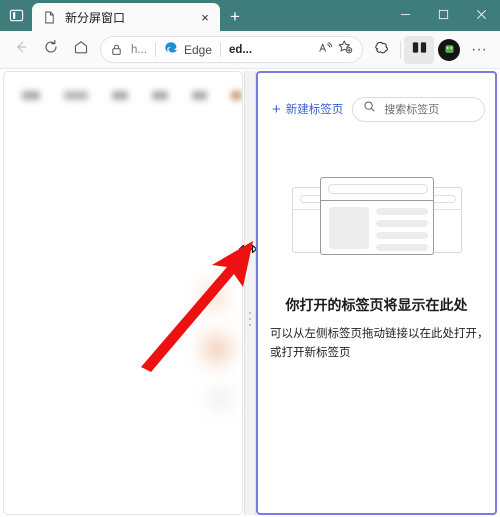  Describe the element at coordinates (376, 305) in the screenshot. I see `empty-state-title: 你打开的标签页将显示在此处` at that location.